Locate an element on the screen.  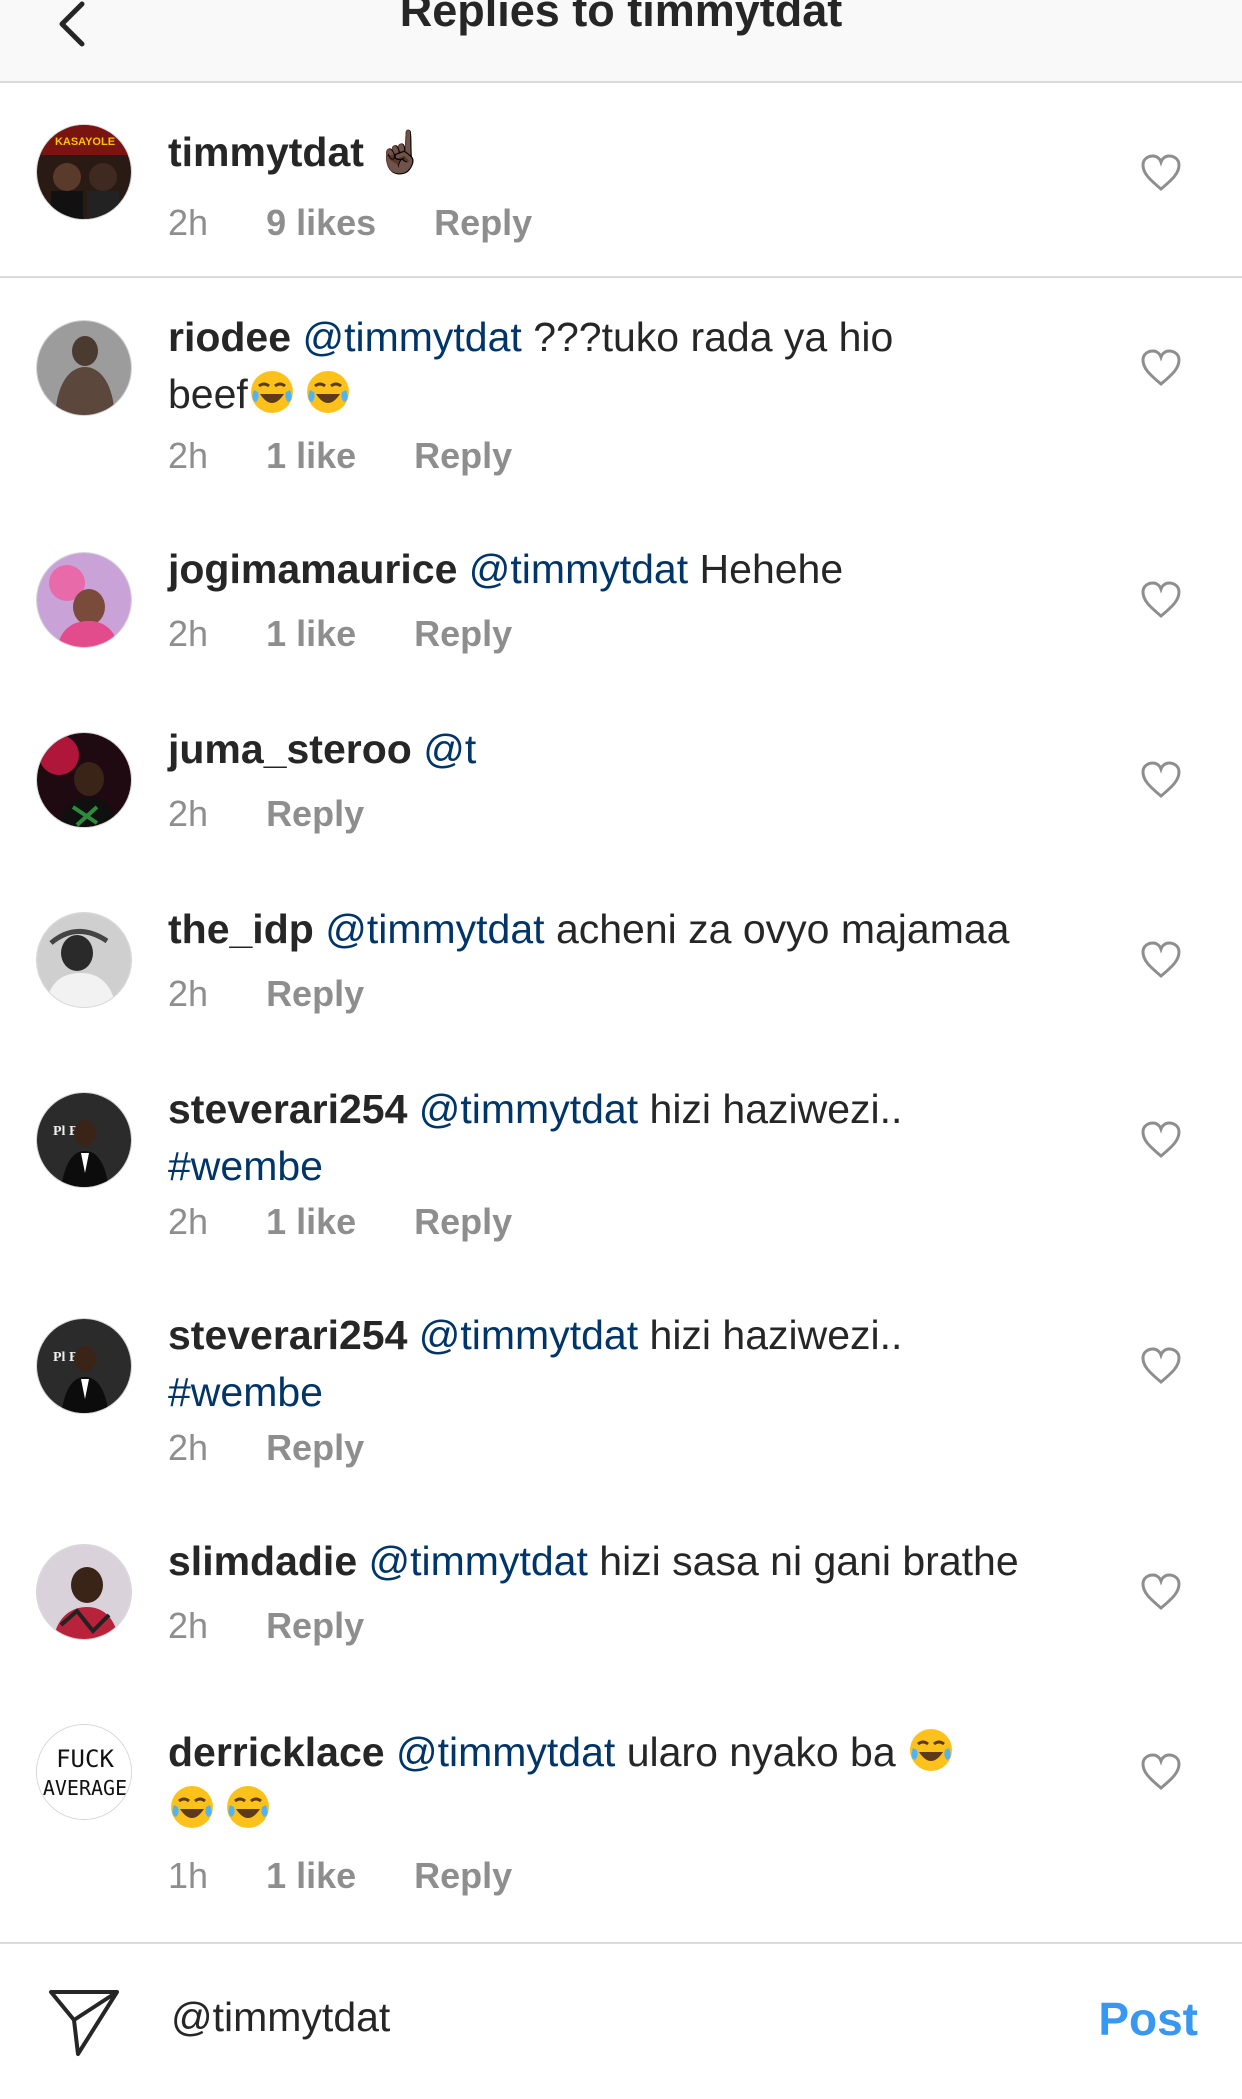
comment-composer: Post is located at coordinates (621, 2020).